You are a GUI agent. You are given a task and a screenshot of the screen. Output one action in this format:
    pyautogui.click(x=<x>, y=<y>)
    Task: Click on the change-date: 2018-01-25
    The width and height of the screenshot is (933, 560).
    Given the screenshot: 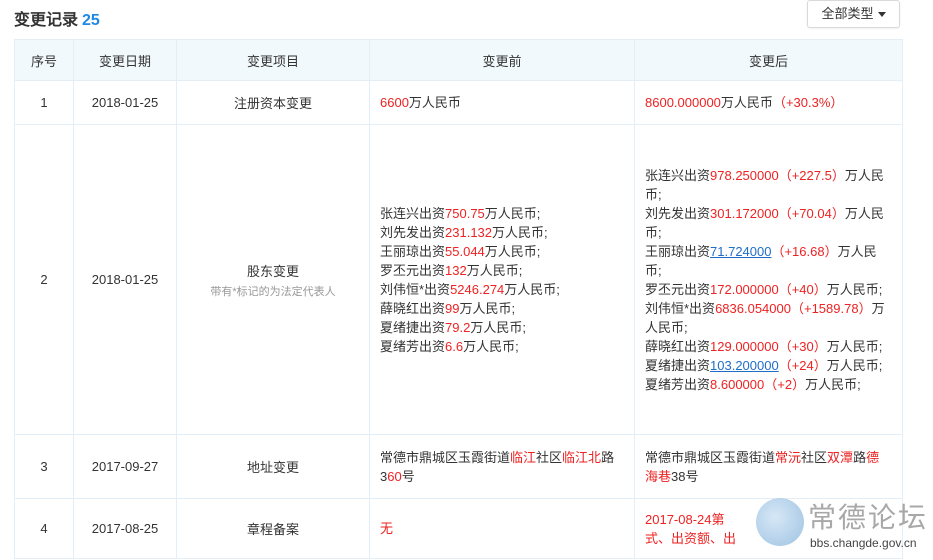 What is the action you would take?
    pyautogui.click(x=125, y=279)
    